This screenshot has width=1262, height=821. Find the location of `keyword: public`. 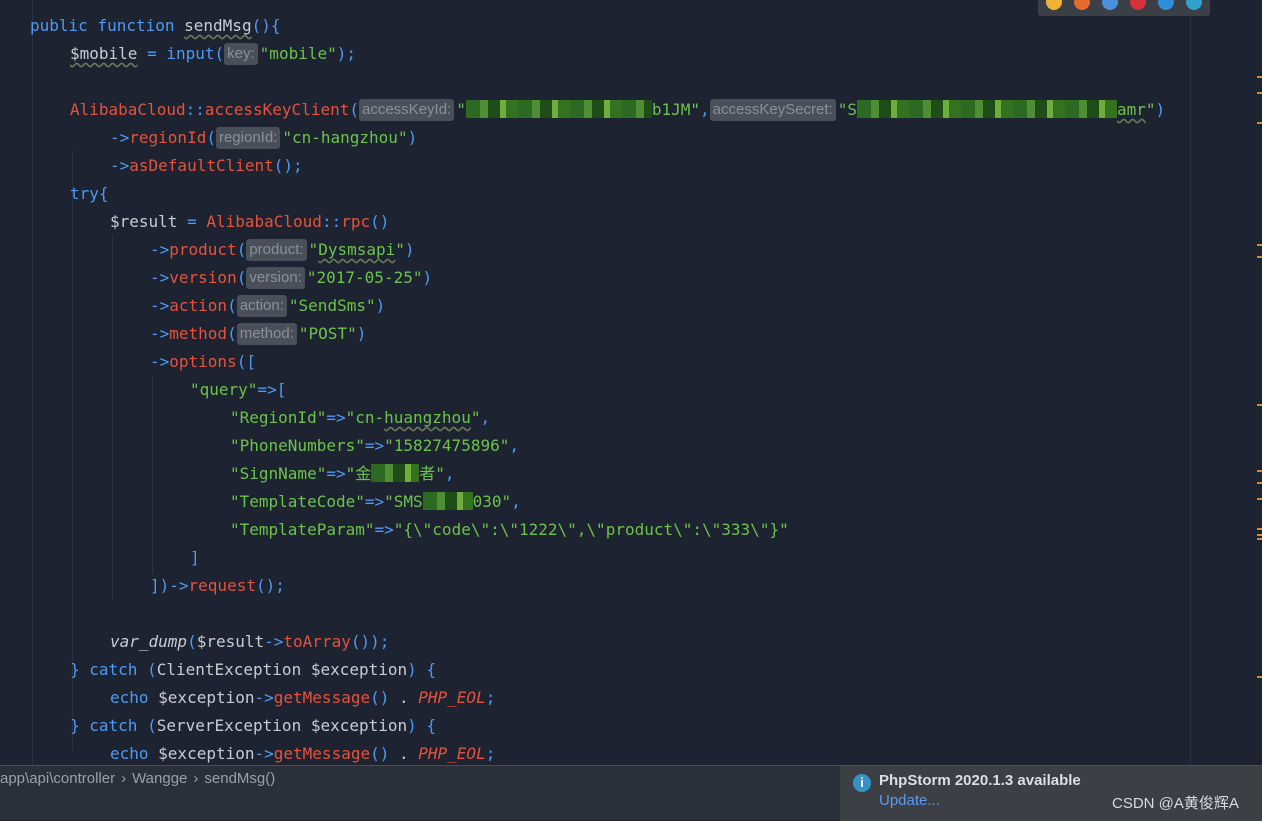

keyword: public is located at coordinates (59, 25).